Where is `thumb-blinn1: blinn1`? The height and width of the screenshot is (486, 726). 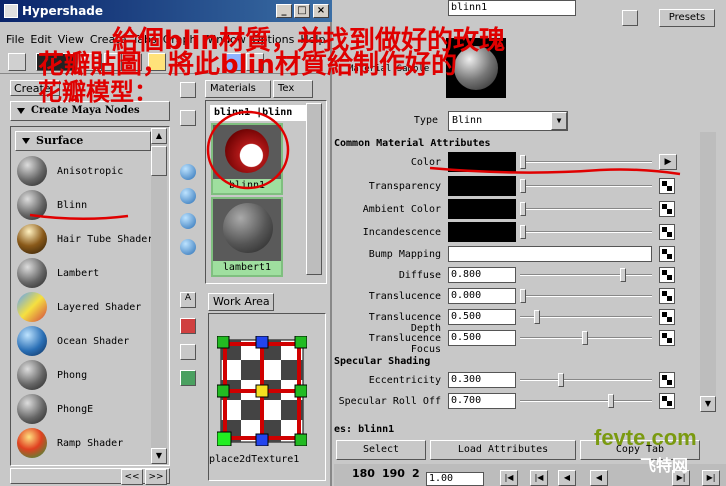 thumb-blinn1: blinn1 is located at coordinates (247, 159).